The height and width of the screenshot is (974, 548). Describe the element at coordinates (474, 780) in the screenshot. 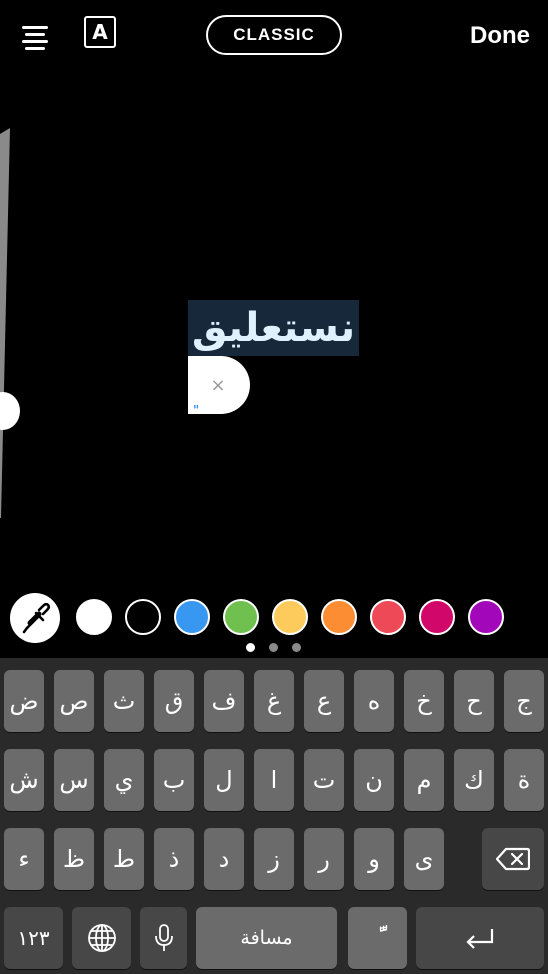

I see `letter-key: ك` at that location.